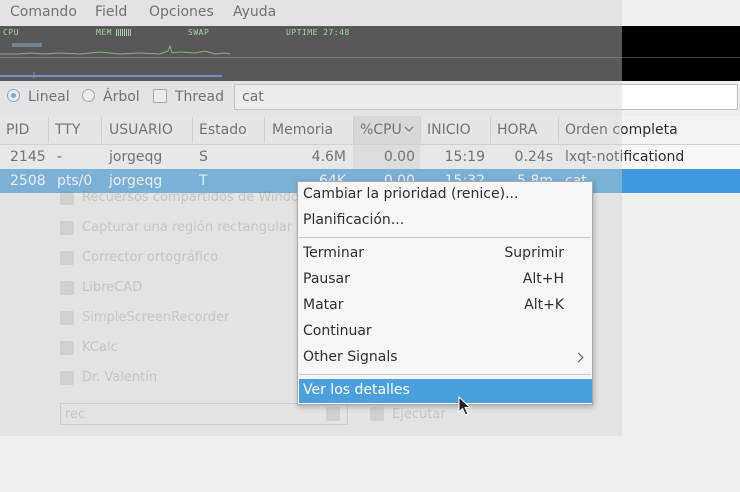  Describe the element at coordinates (356, 390) in the screenshot. I see `menu-item-label: Ver los detalles` at that location.